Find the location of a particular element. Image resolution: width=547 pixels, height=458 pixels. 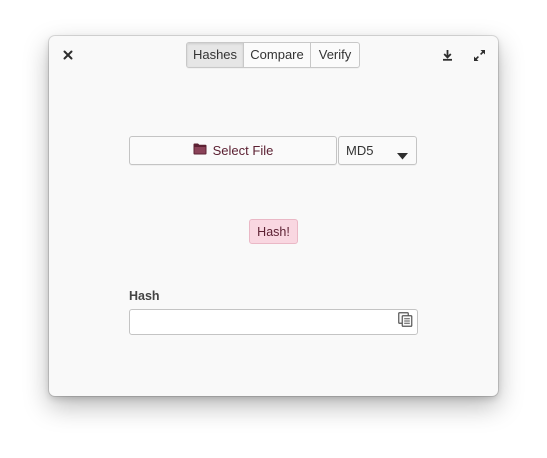

copy-button is located at coordinates (405, 322).